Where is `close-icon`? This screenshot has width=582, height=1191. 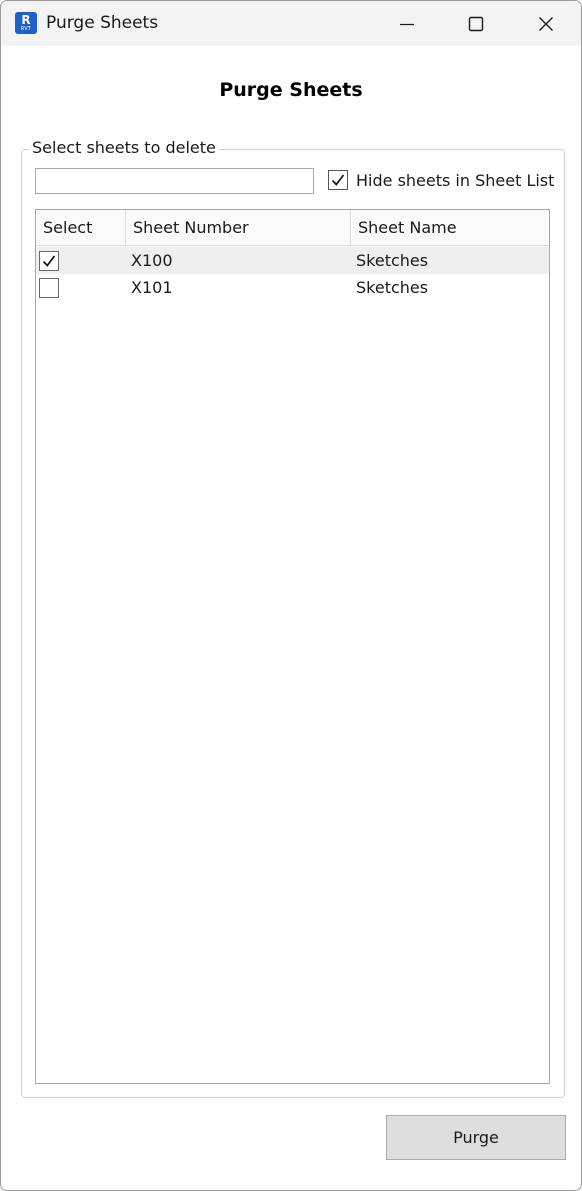 close-icon is located at coordinates (546, 23).